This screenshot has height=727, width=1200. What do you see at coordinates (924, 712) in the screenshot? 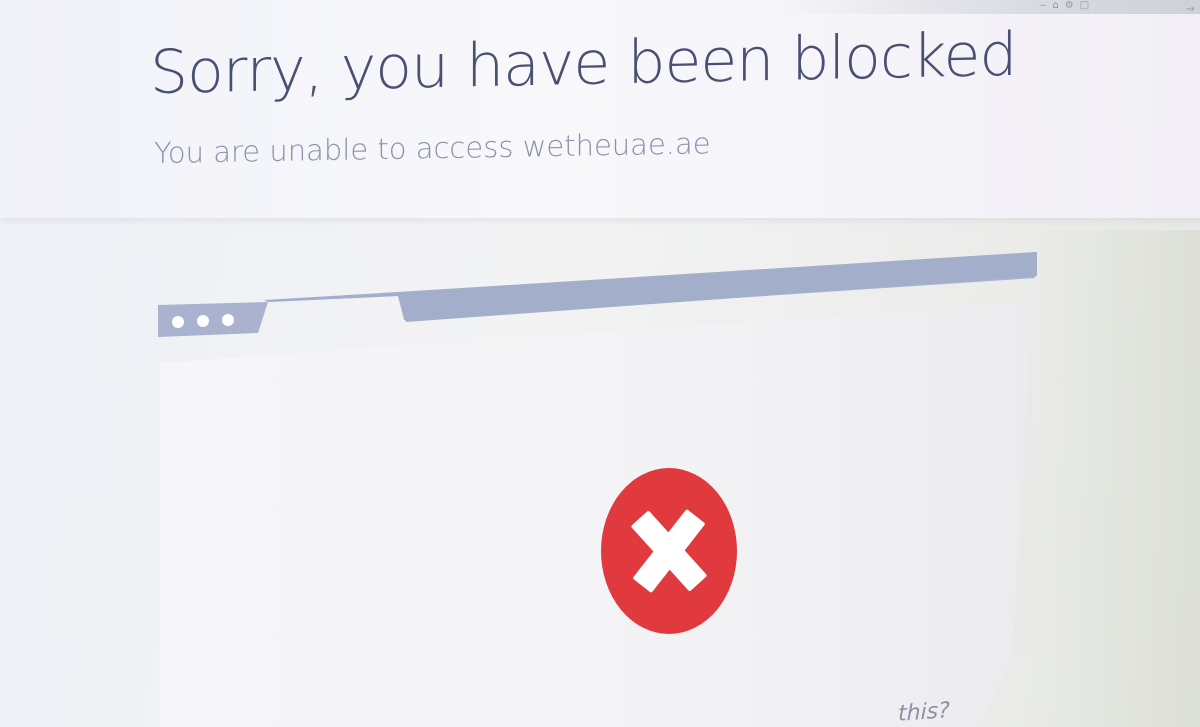
I see `help-link-text: this?` at bounding box center [924, 712].